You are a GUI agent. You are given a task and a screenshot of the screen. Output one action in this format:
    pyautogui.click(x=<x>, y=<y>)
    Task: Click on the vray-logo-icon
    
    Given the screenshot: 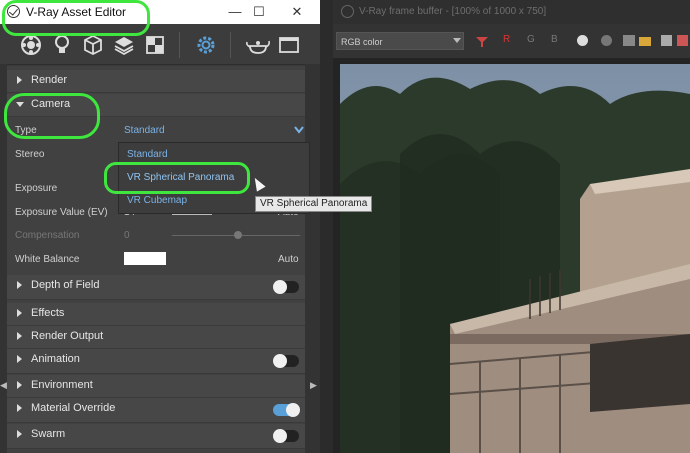 What is the action you would take?
    pyautogui.click(x=347, y=11)
    